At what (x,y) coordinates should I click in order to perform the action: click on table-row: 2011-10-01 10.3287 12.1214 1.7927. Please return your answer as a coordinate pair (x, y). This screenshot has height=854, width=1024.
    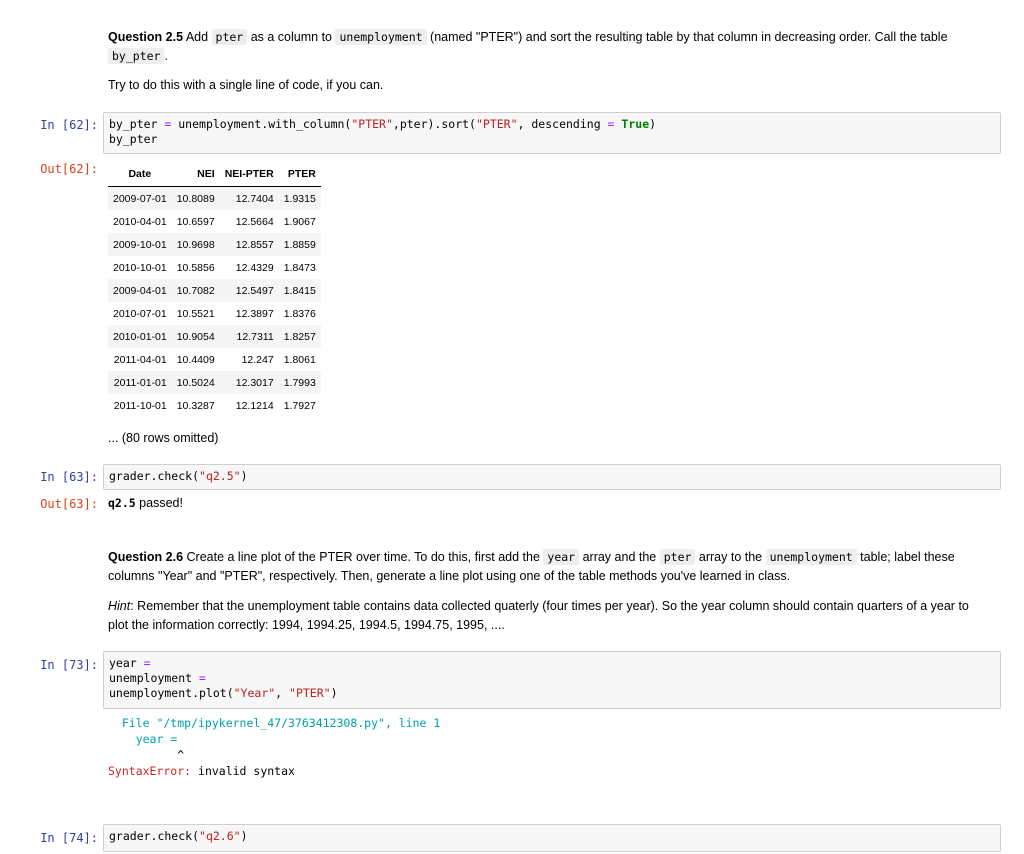
    Looking at the image, I should click on (214, 405).